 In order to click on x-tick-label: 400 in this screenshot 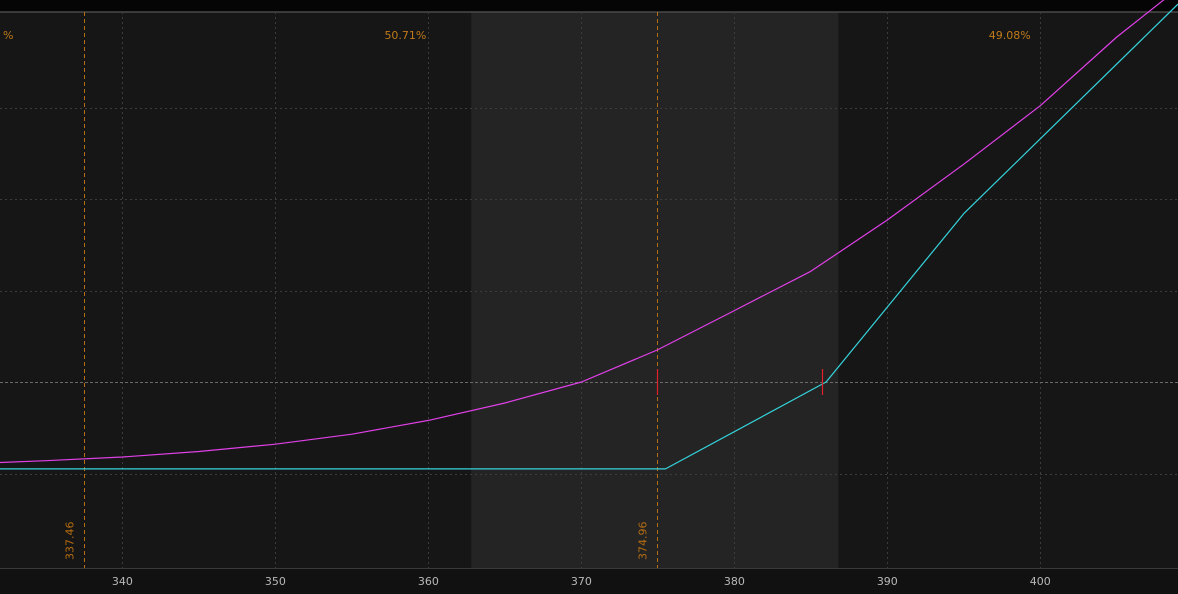, I will do `click(1040, 581)`.